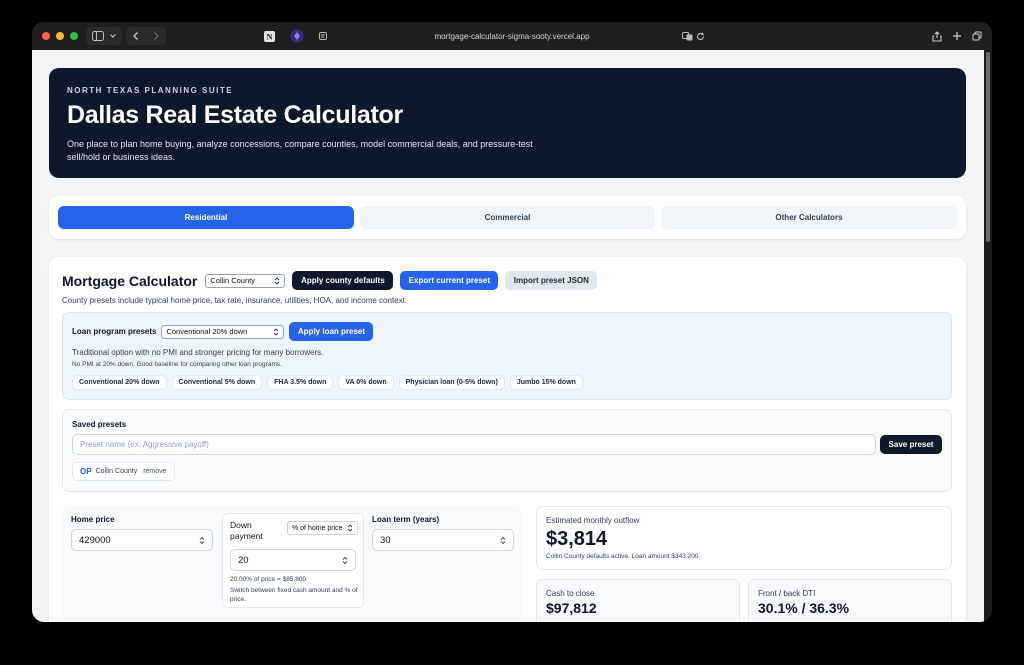  Describe the element at coordinates (804, 608) in the screenshot. I see `dti-value: 30.1% / 36.3%` at that location.